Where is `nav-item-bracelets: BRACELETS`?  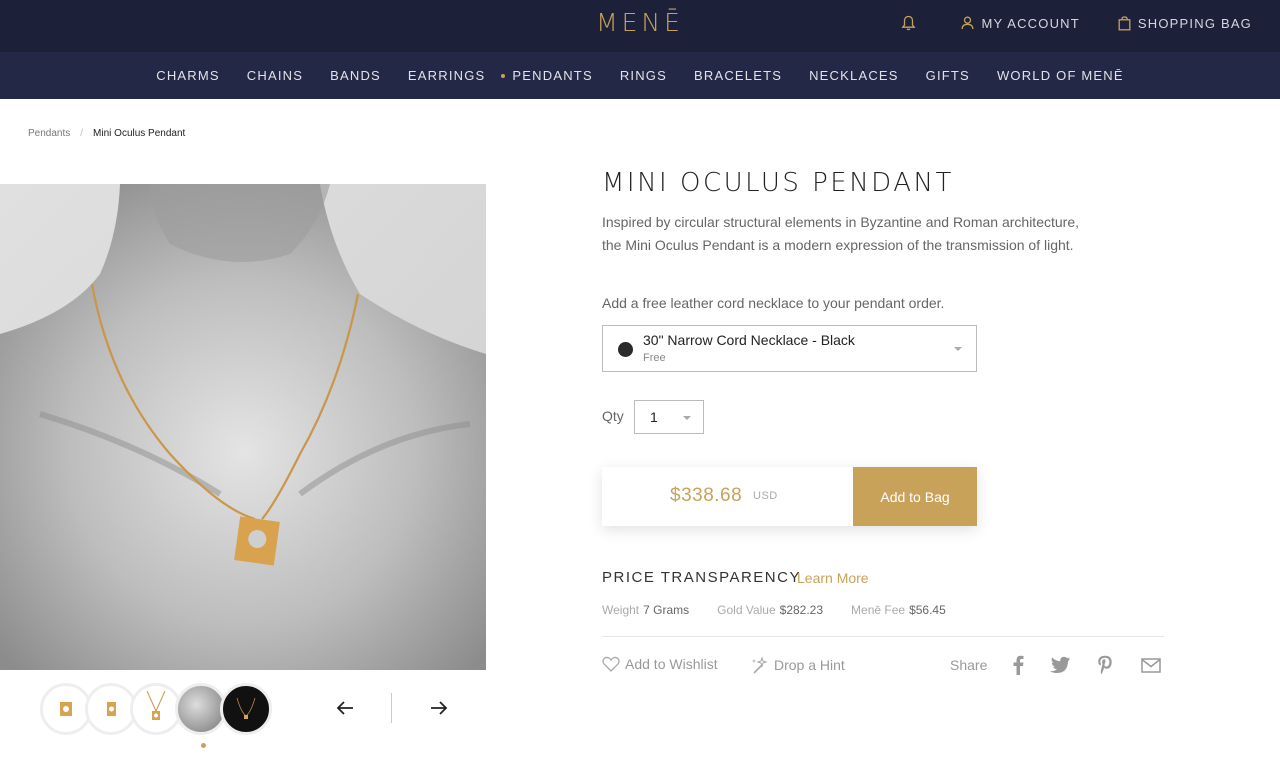 nav-item-bracelets: BRACELETS is located at coordinates (738, 75).